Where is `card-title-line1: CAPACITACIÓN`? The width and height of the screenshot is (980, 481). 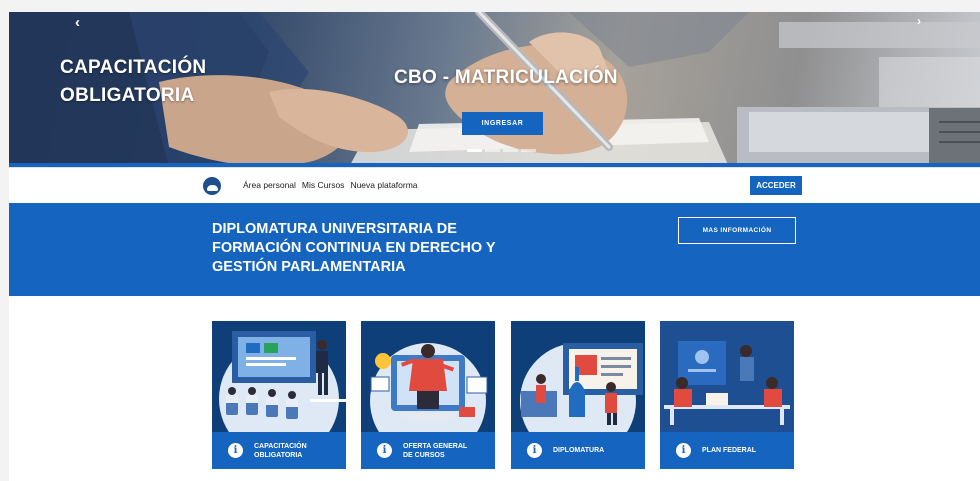
card-title-line1: CAPACITACIÓN is located at coordinates (280, 446).